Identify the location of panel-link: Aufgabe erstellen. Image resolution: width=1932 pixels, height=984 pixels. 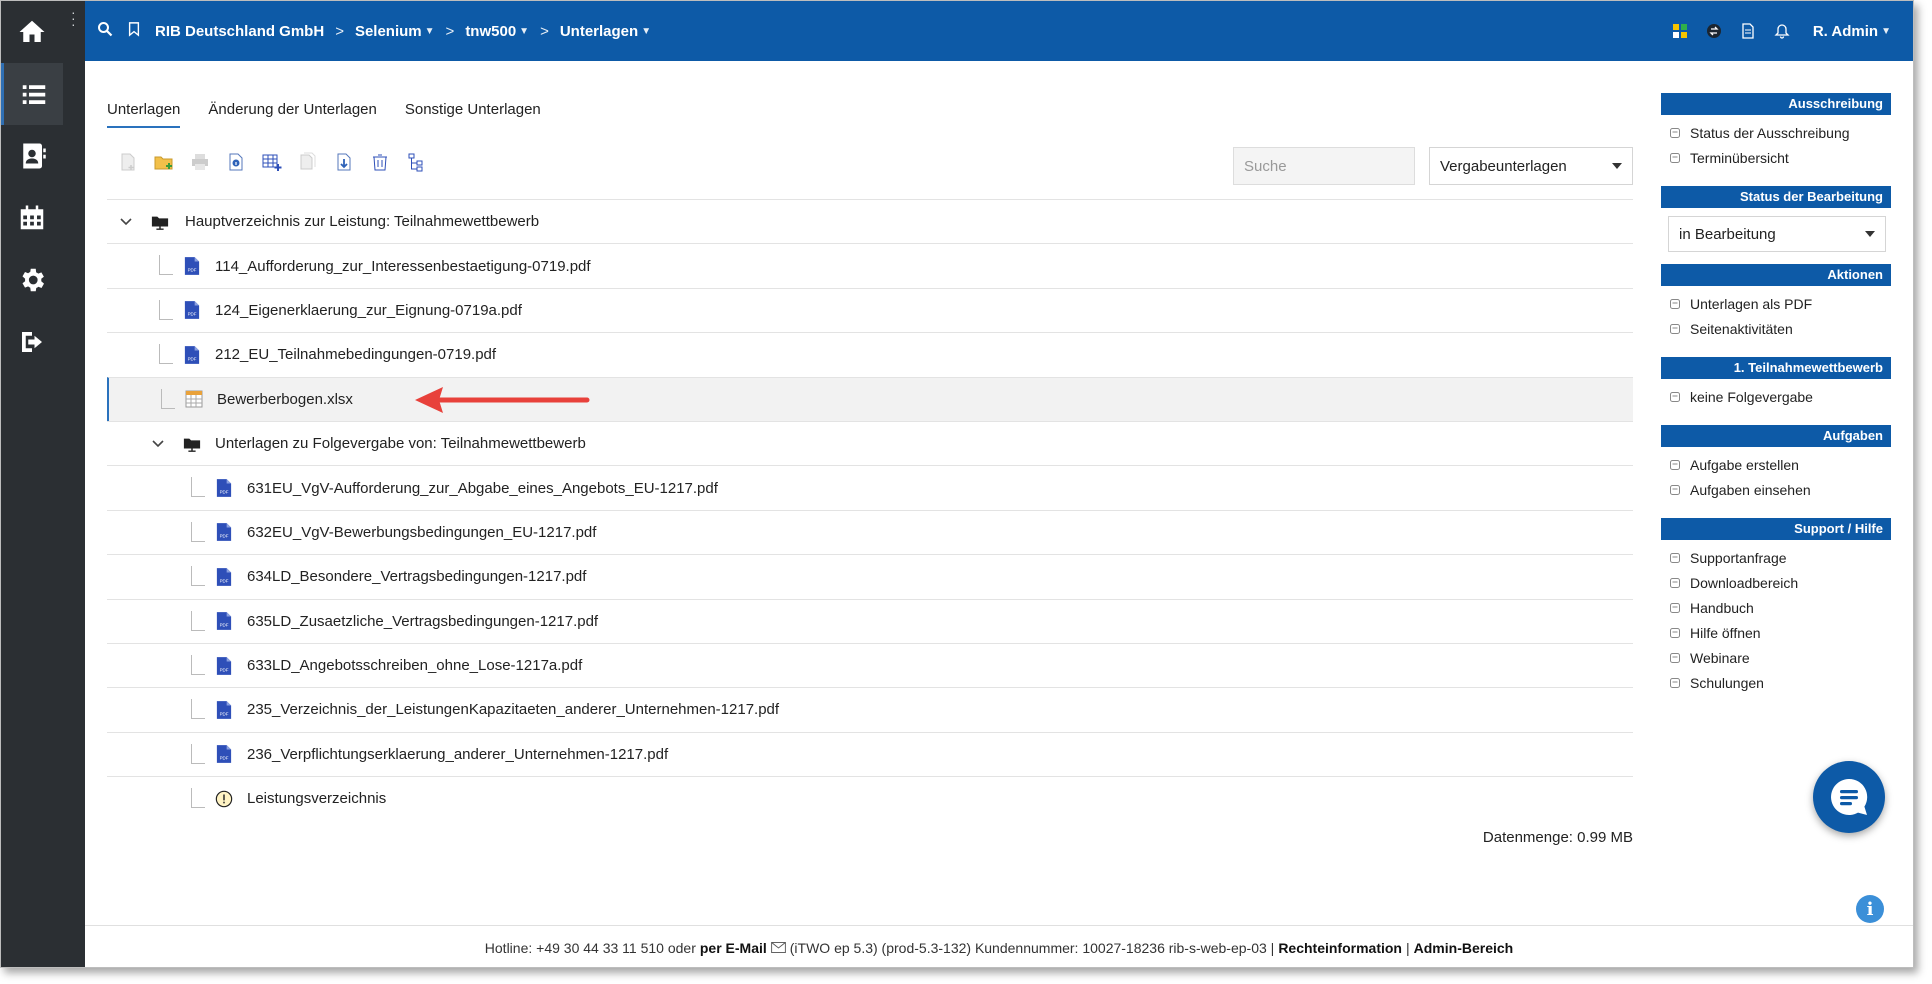
(1776, 464).